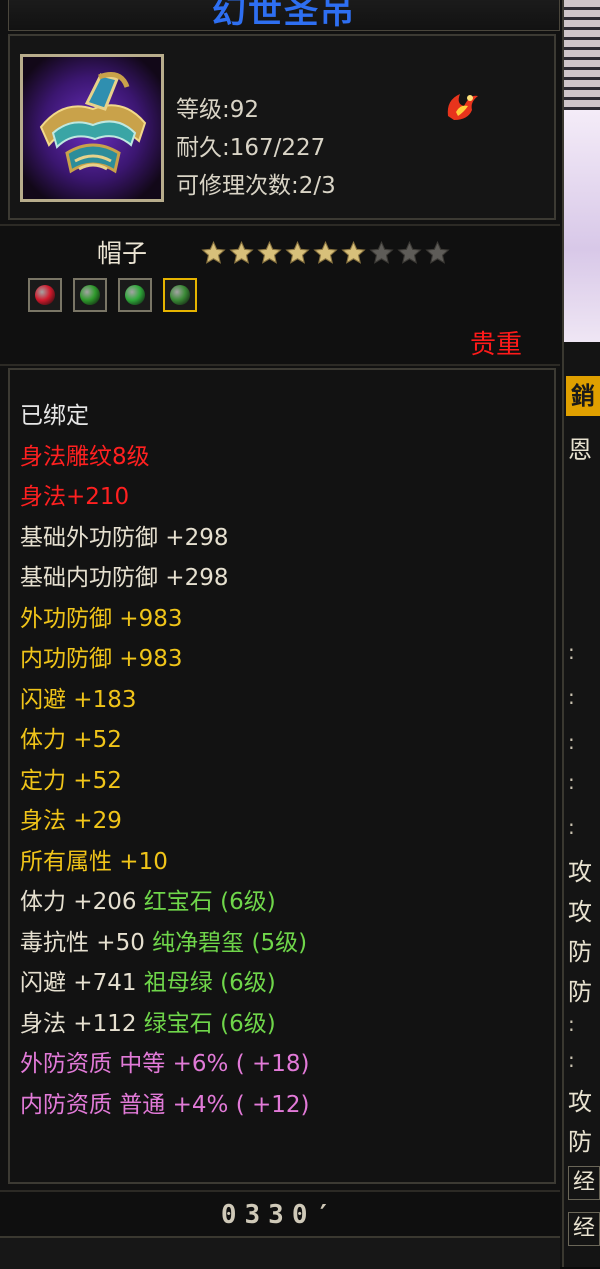 The image size is (600, 1269). I want to click on window-title: 幻世圣吊, so click(284, 15).